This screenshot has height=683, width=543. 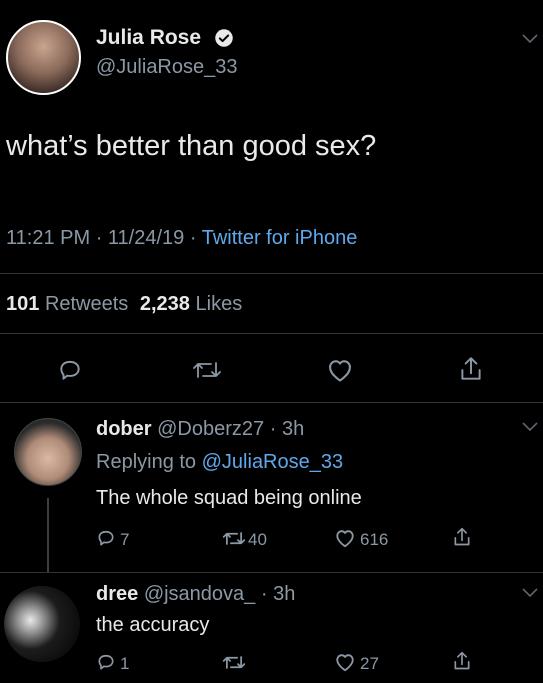 What do you see at coordinates (273, 462) in the screenshot?
I see `replying-to-handle: @JuliaRose_33` at bounding box center [273, 462].